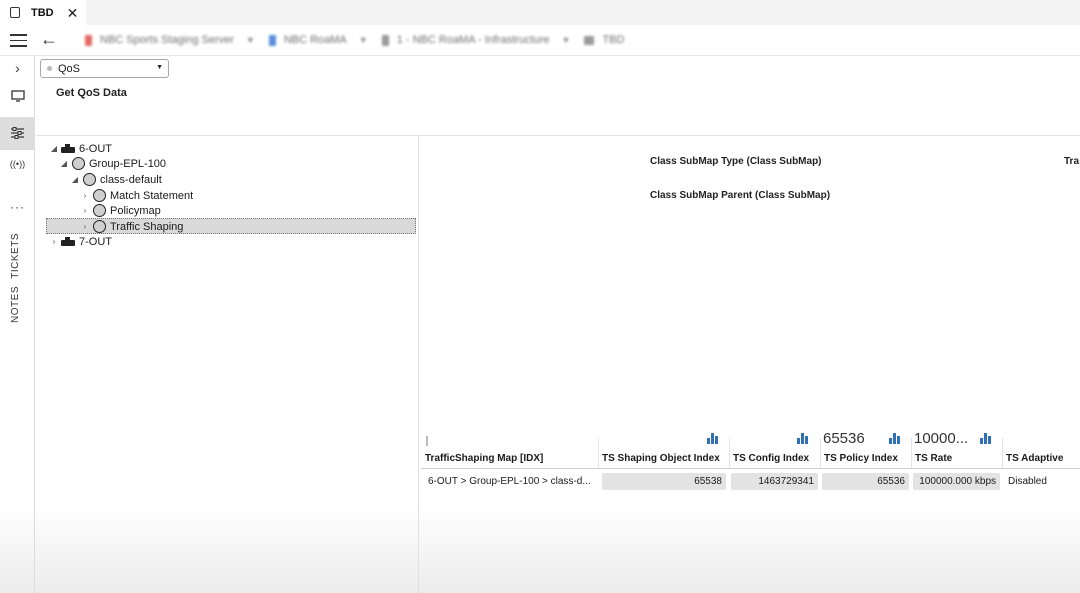 This screenshot has height=593, width=1080. Describe the element at coordinates (427, 441) in the screenshot. I see `column-marker` at that location.